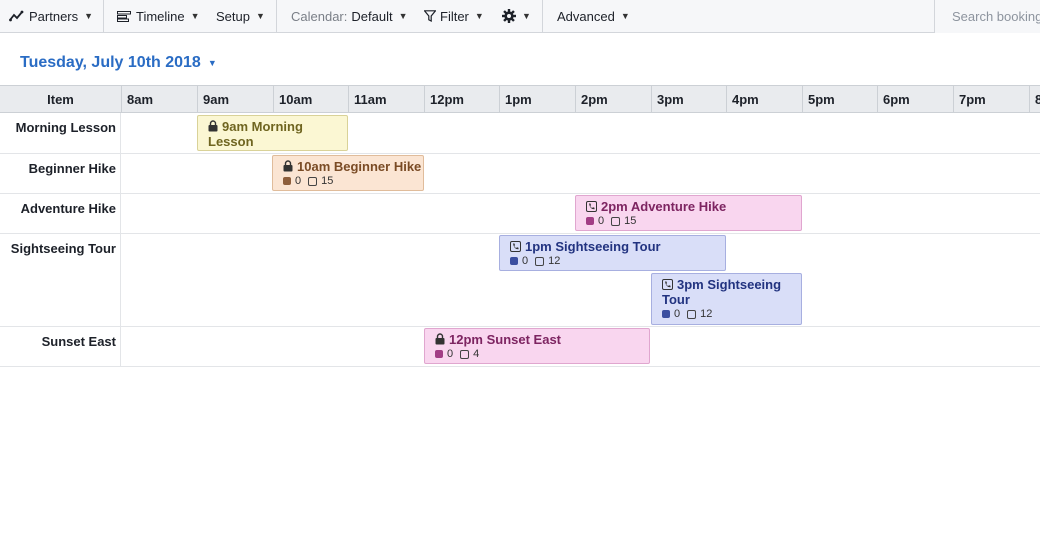 This screenshot has width=1040, height=538. Describe the element at coordinates (78, 341) in the screenshot. I see `row-label: Sunset East` at that location.